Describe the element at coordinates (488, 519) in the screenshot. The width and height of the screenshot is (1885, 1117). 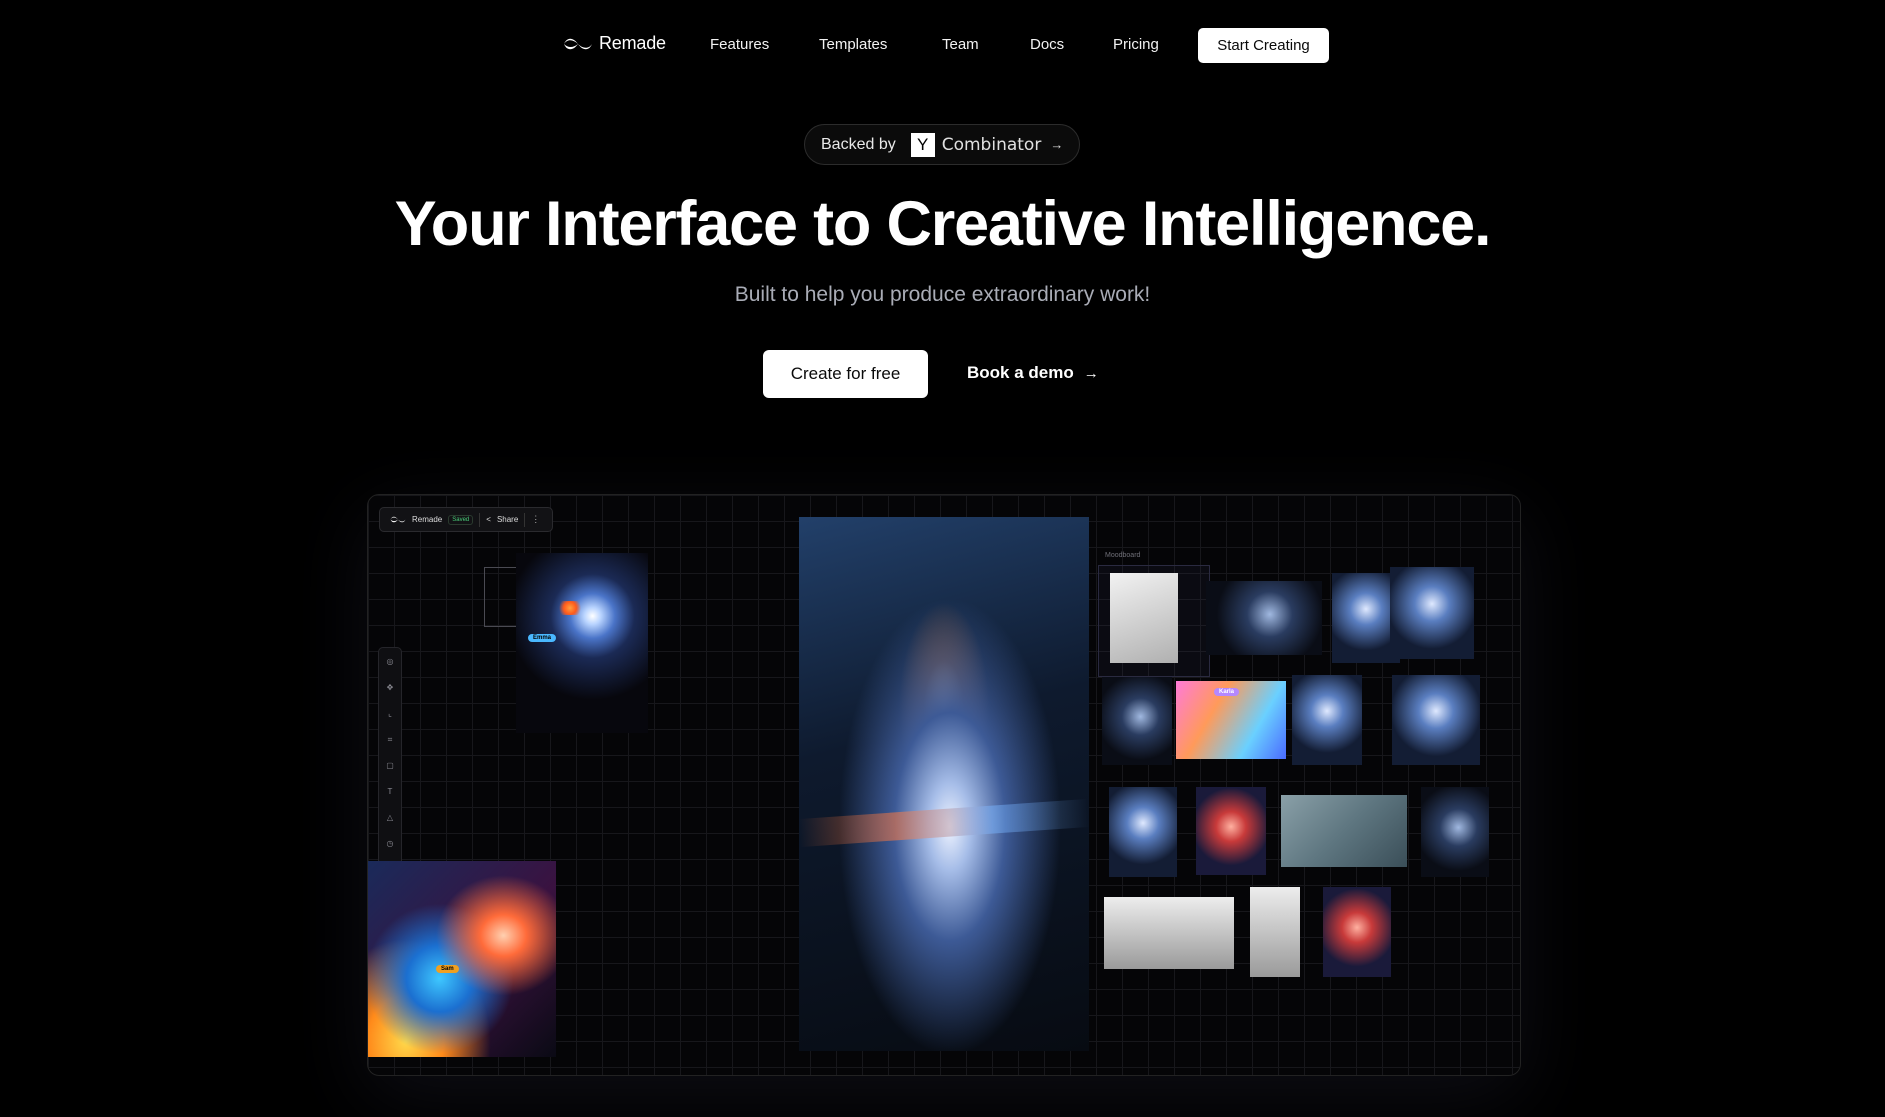
I see `share-icon: <` at that location.